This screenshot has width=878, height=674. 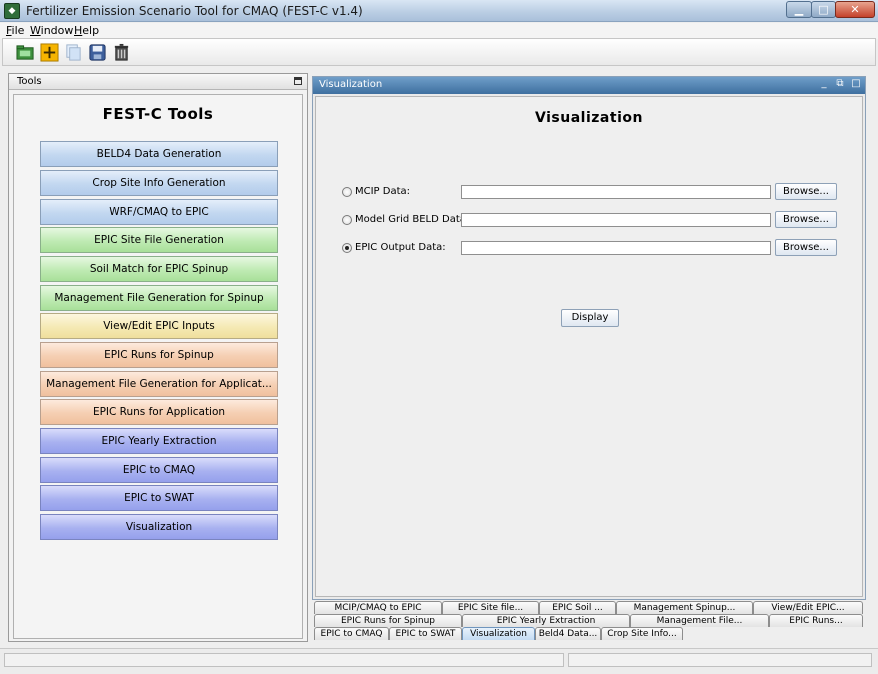 I want to click on frame-restore-icon: ⧉, so click(x=840, y=84).